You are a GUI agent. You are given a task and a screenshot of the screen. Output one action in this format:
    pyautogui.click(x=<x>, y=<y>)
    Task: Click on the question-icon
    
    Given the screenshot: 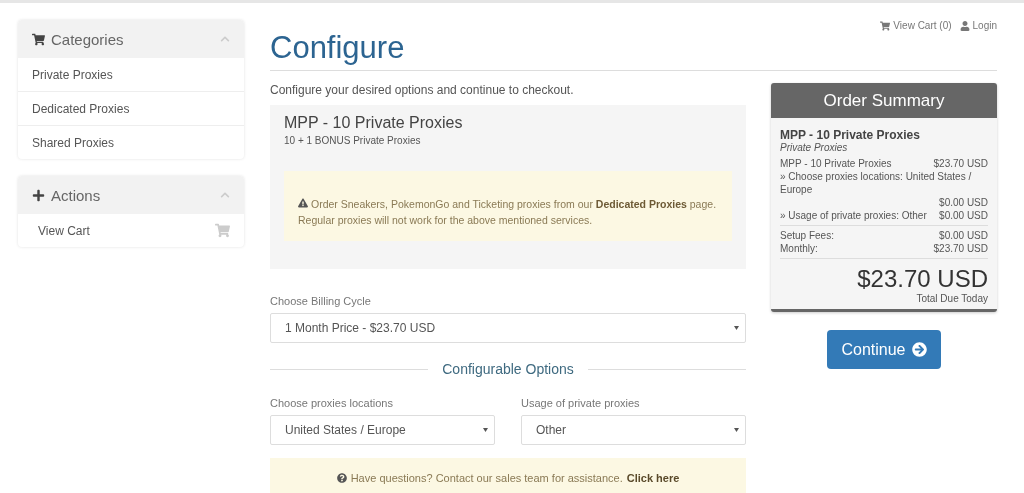 What is the action you would take?
    pyautogui.click(x=341, y=478)
    